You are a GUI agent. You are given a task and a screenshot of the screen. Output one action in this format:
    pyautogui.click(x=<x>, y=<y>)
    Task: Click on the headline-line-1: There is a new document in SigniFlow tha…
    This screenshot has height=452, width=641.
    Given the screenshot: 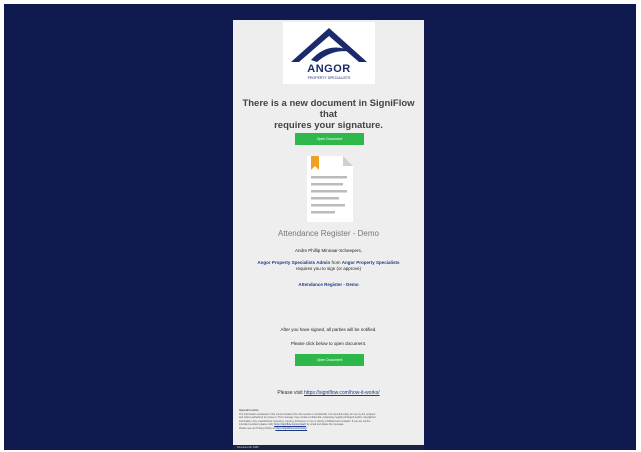 What is the action you would take?
    pyautogui.click(x=328, y=109)
    